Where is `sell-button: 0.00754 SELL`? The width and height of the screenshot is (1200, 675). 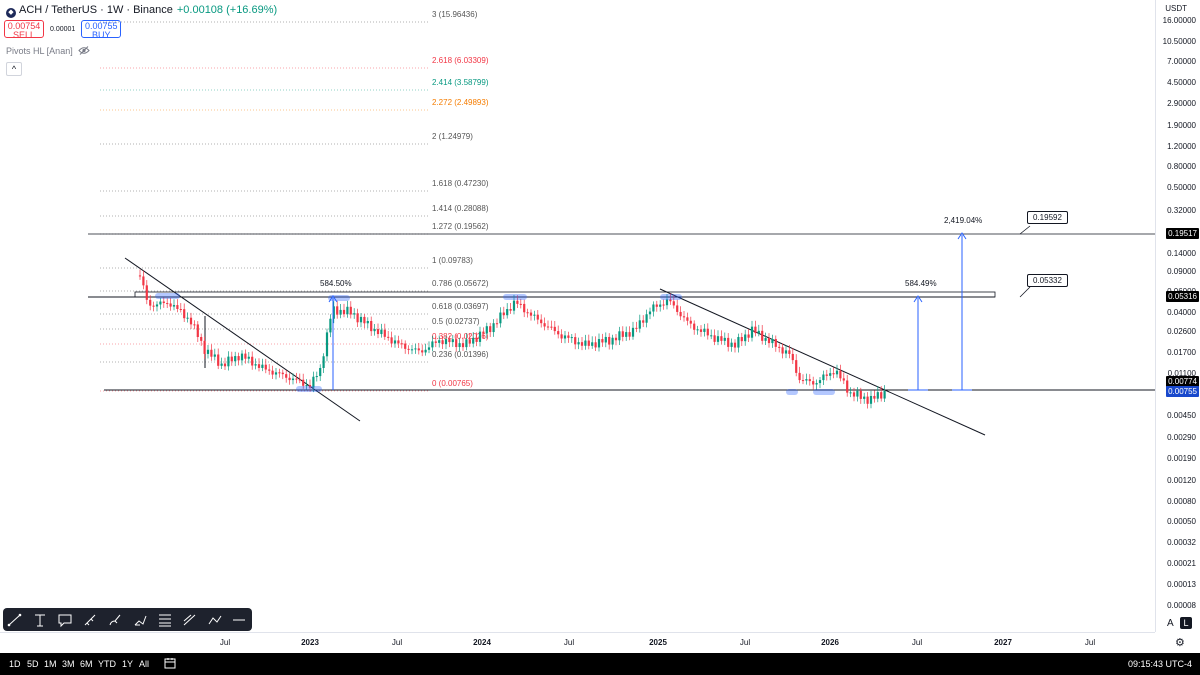
sell-button: 0.00754 SELL is located at coordinates (24, 30).